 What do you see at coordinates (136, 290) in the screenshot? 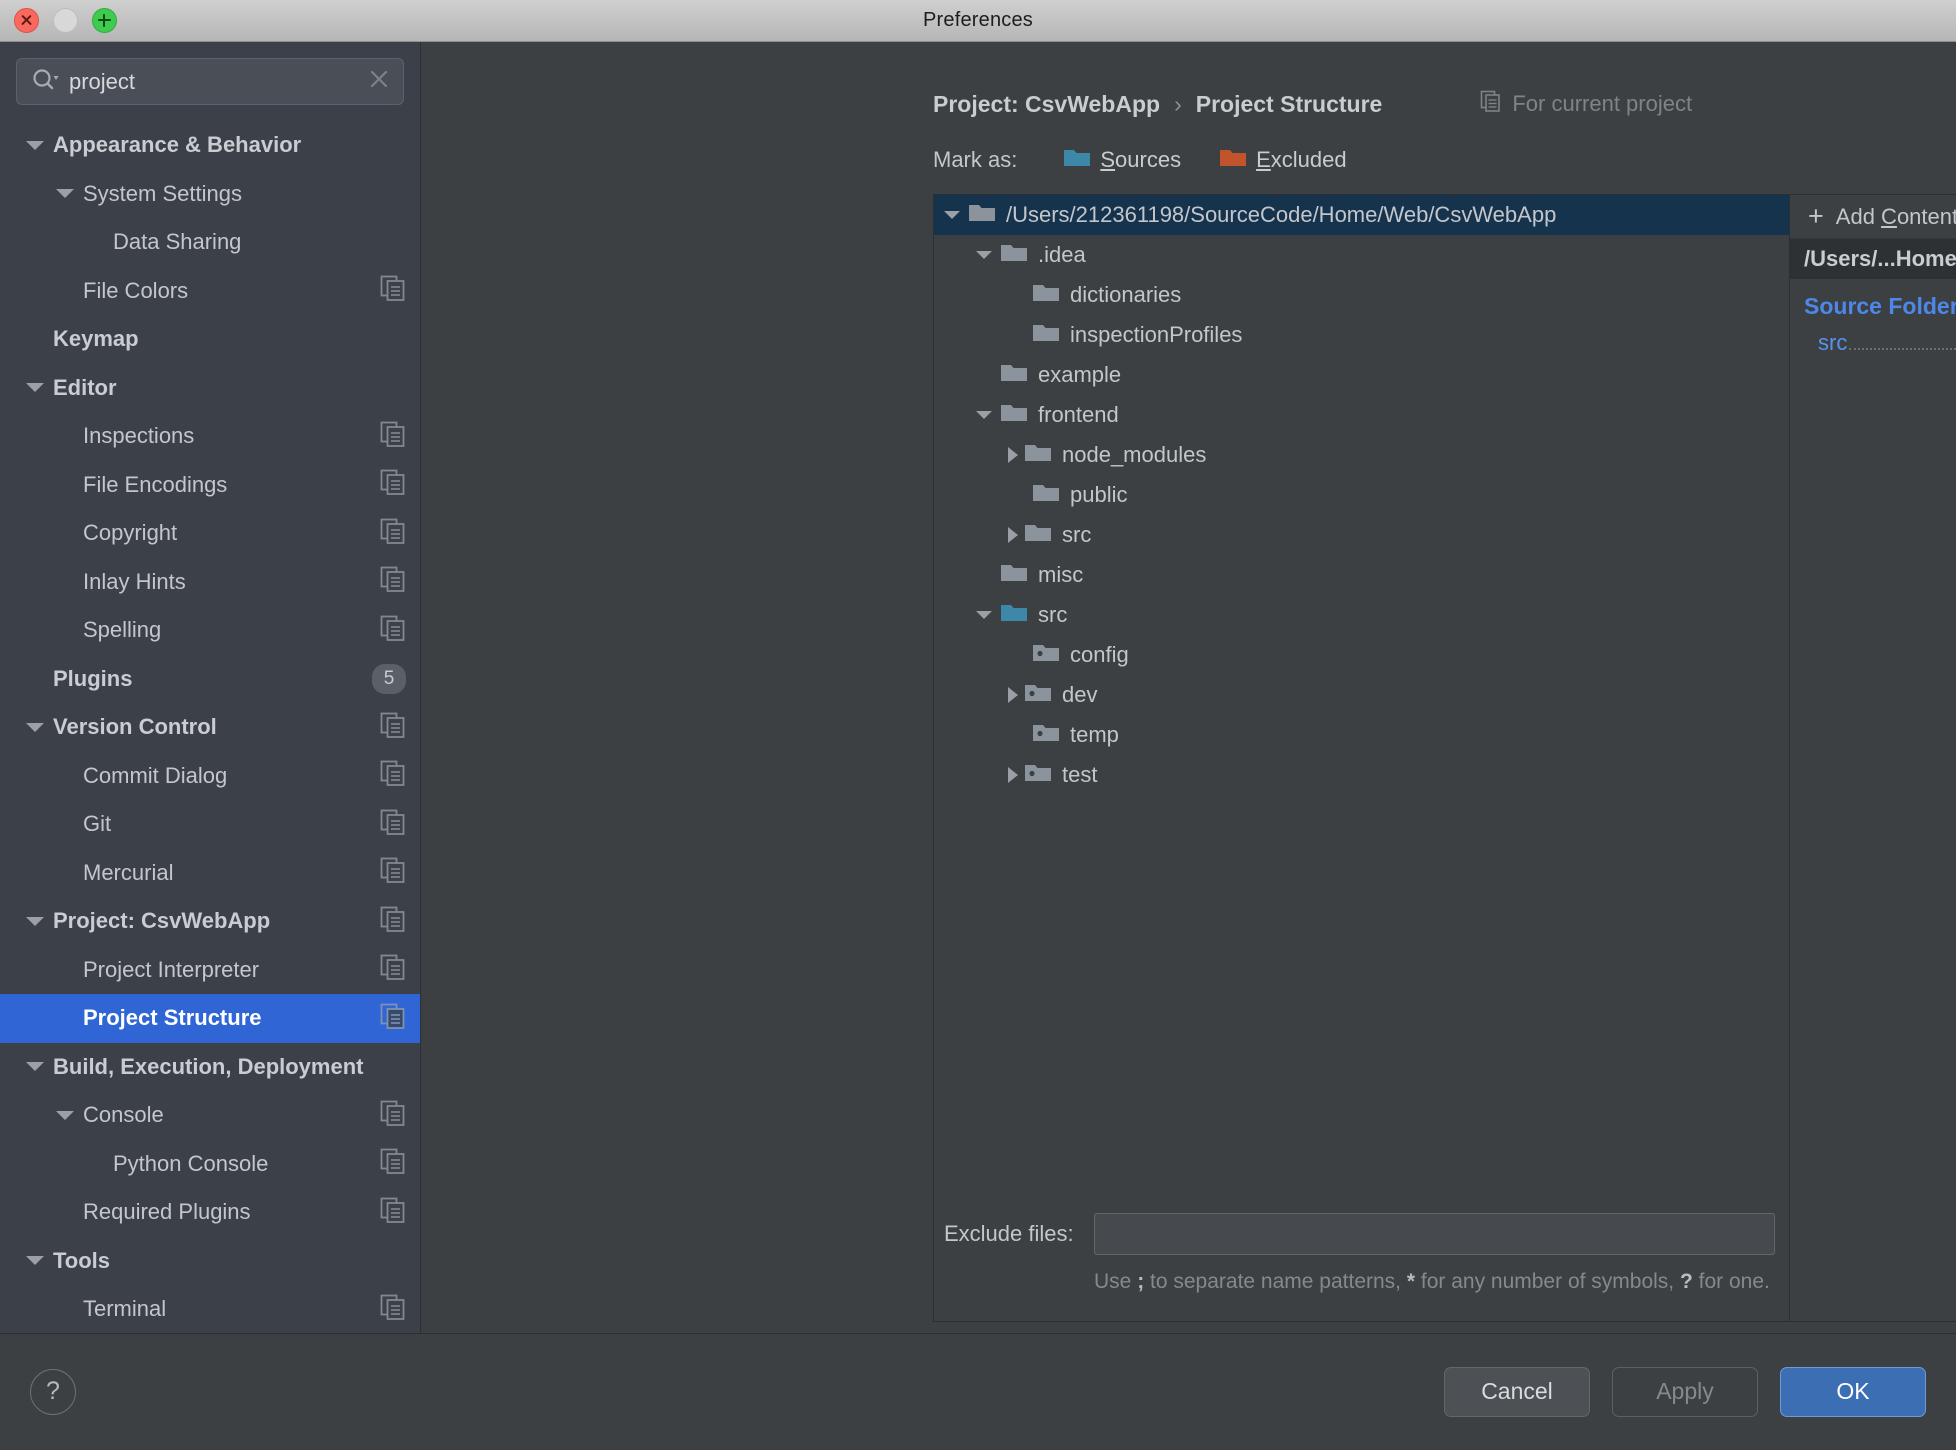
I see `sidebar-item-label: File Colors` at bounding box center [136, 290].